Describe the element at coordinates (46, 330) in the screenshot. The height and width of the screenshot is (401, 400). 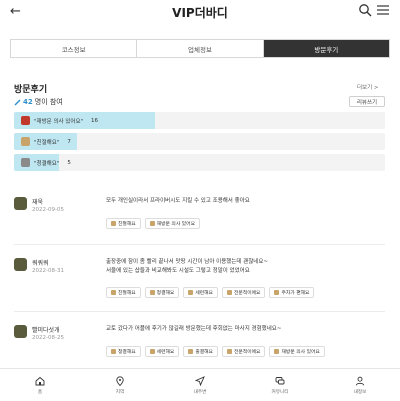
I see `reviewer-name: 빨미다섯개` at that location.